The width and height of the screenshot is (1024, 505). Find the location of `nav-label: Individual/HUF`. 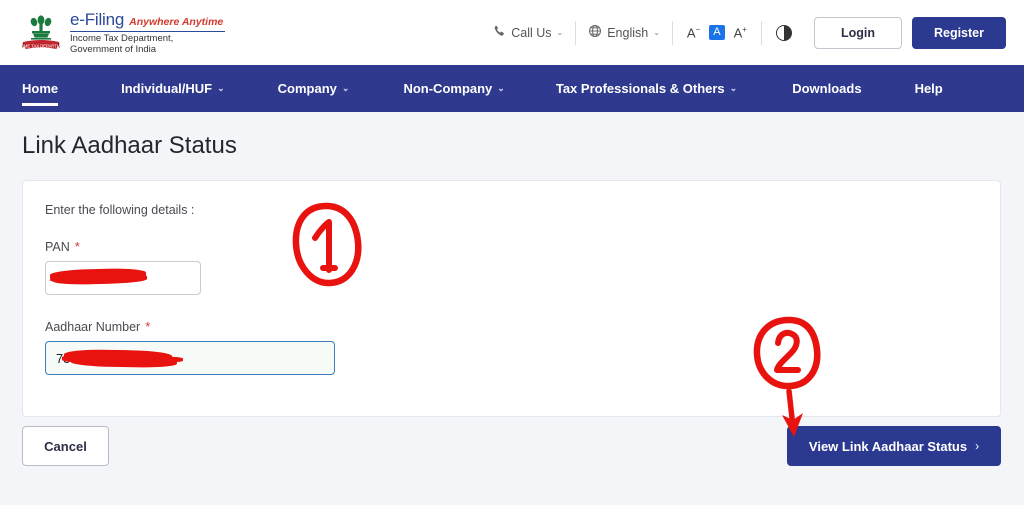

nav-label: Individual/HUF is located at coordinates (167, 88).